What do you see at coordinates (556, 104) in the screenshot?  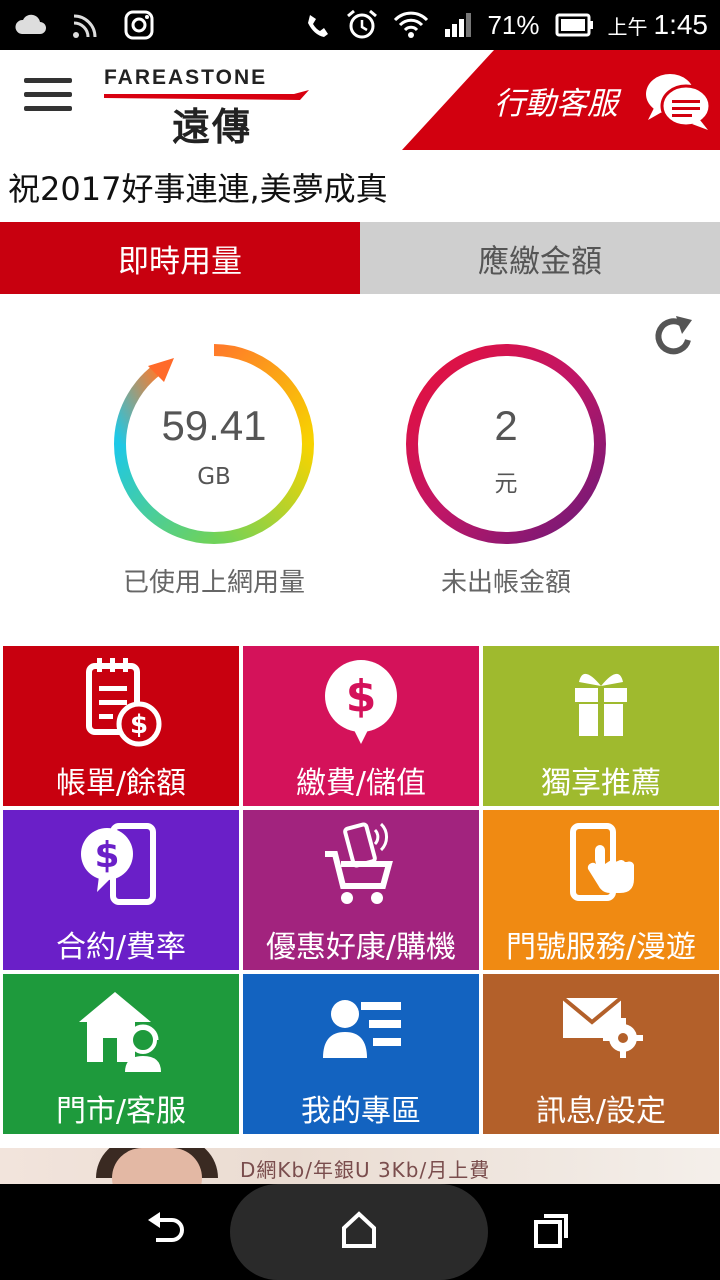 I see `customer-service-label: 行動客服` at bounding box center [556, 104].